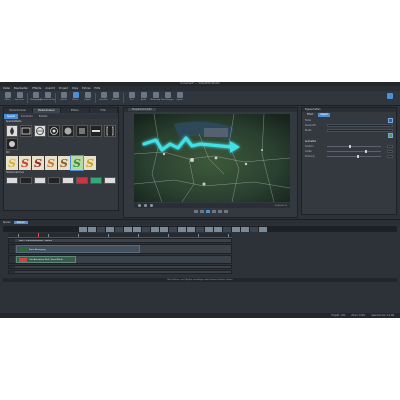  Describe the element at coordinates (75, 98) in the screenshot. I see `effects-button: Effekte` at that location.